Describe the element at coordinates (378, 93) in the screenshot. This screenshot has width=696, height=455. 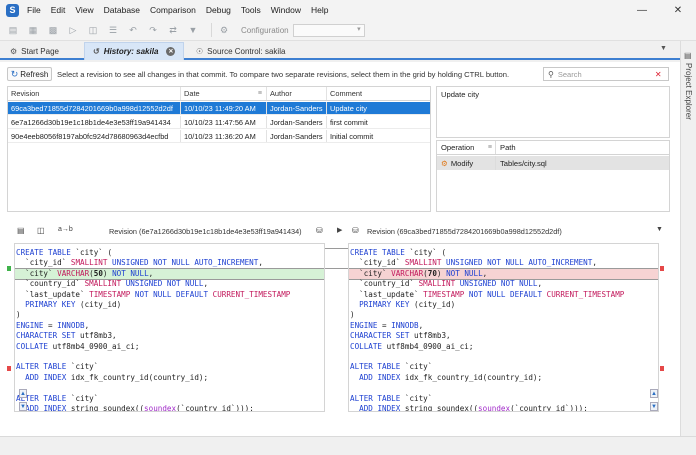
I see `column-header-comment: Comment` at that location.